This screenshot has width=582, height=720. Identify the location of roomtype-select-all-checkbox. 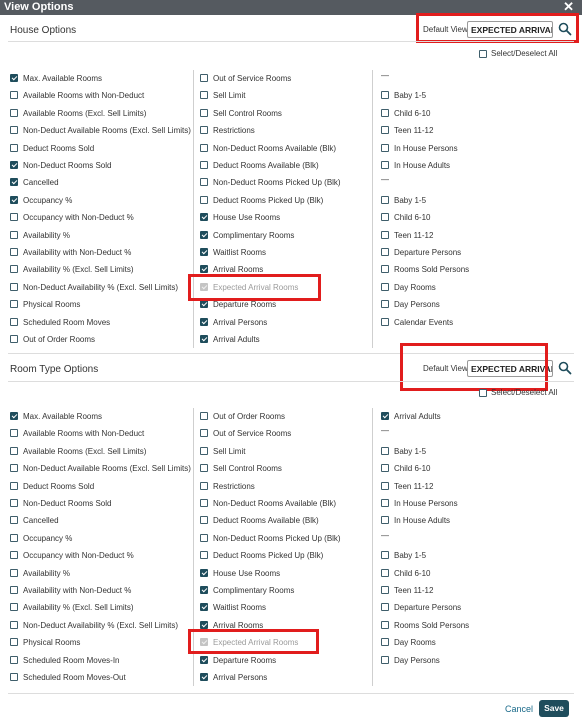
(483, 392).